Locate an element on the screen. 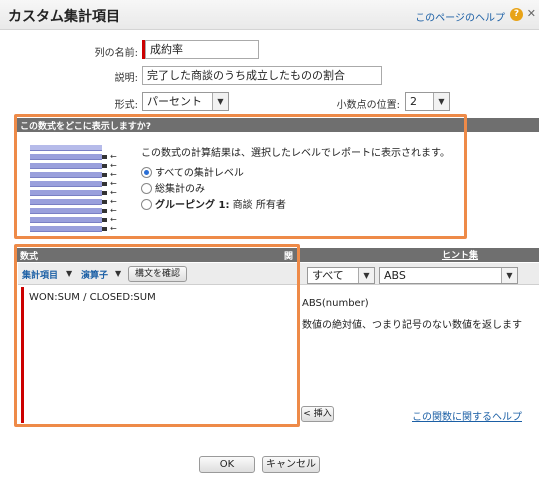 The width and height of the screenshot is (539, 480). decimal-select-value: 2 is located at coordinates (413, 101).